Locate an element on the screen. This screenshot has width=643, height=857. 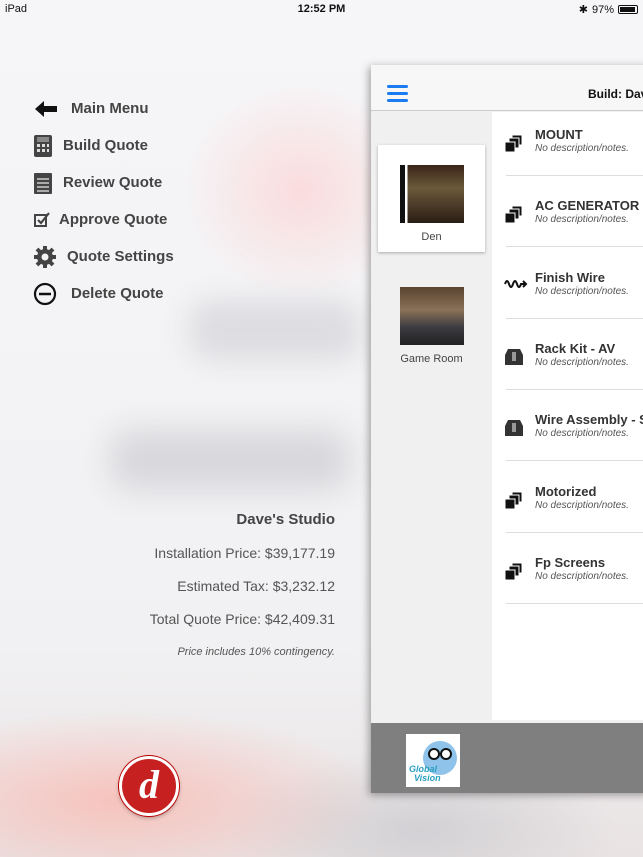
list-item: MOUNT No description/notes. is located at coordinates (567, 139).